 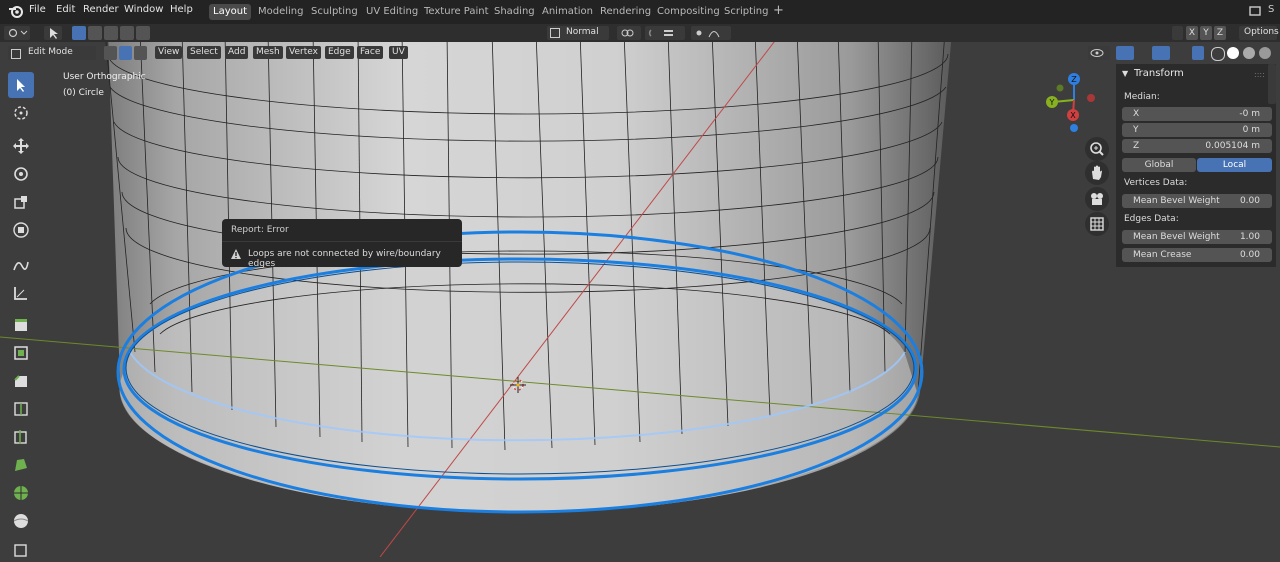 I want to click on axis-y-button: Y, so click(x=1206, y=33).